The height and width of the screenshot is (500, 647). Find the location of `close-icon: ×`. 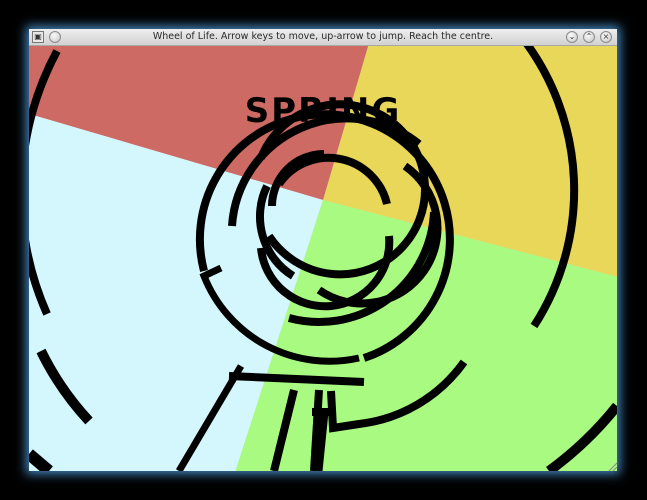

close-icon: × is located at coordinates (606, 37).